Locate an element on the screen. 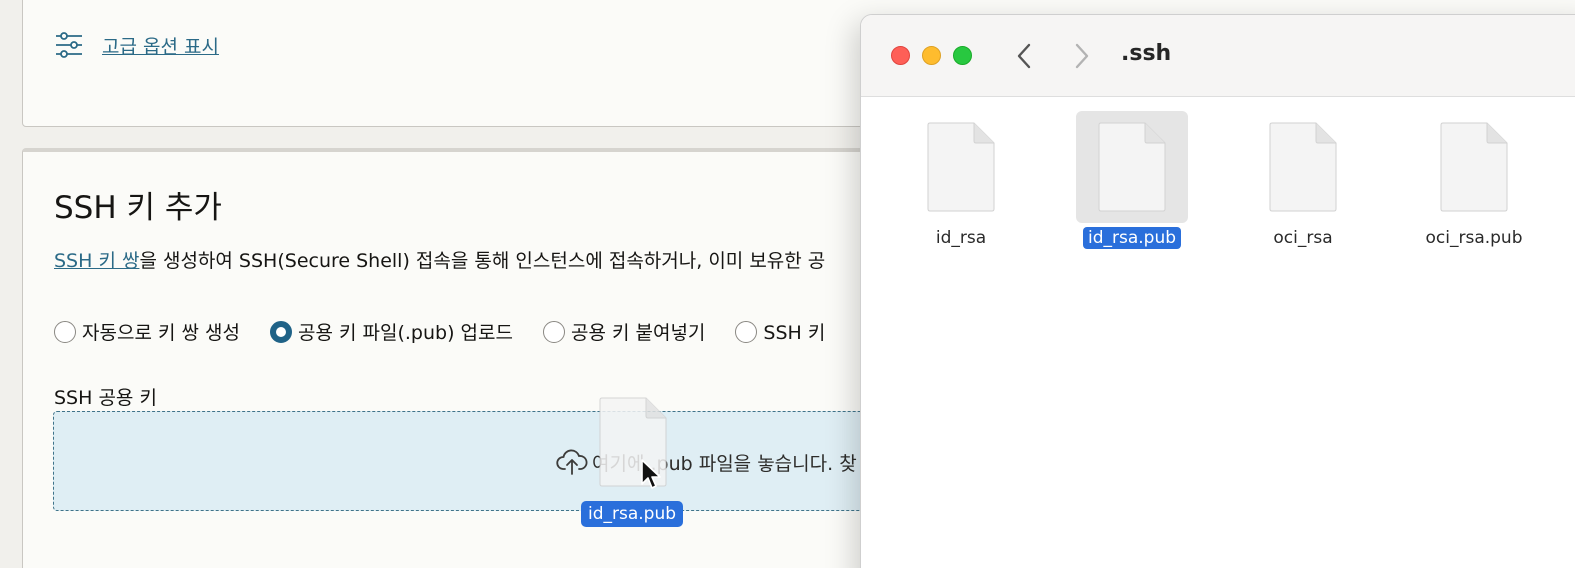 This screenshot has height=568, width=1575. file-name: oci_rsa.pub is located at coordinates (1474, 238).